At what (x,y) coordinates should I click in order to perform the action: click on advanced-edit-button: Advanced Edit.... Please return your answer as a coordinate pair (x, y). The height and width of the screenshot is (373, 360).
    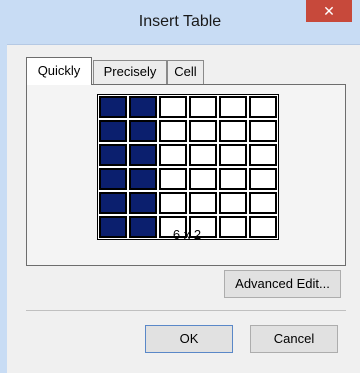
    Looking at the image, I should click on (282, 284).